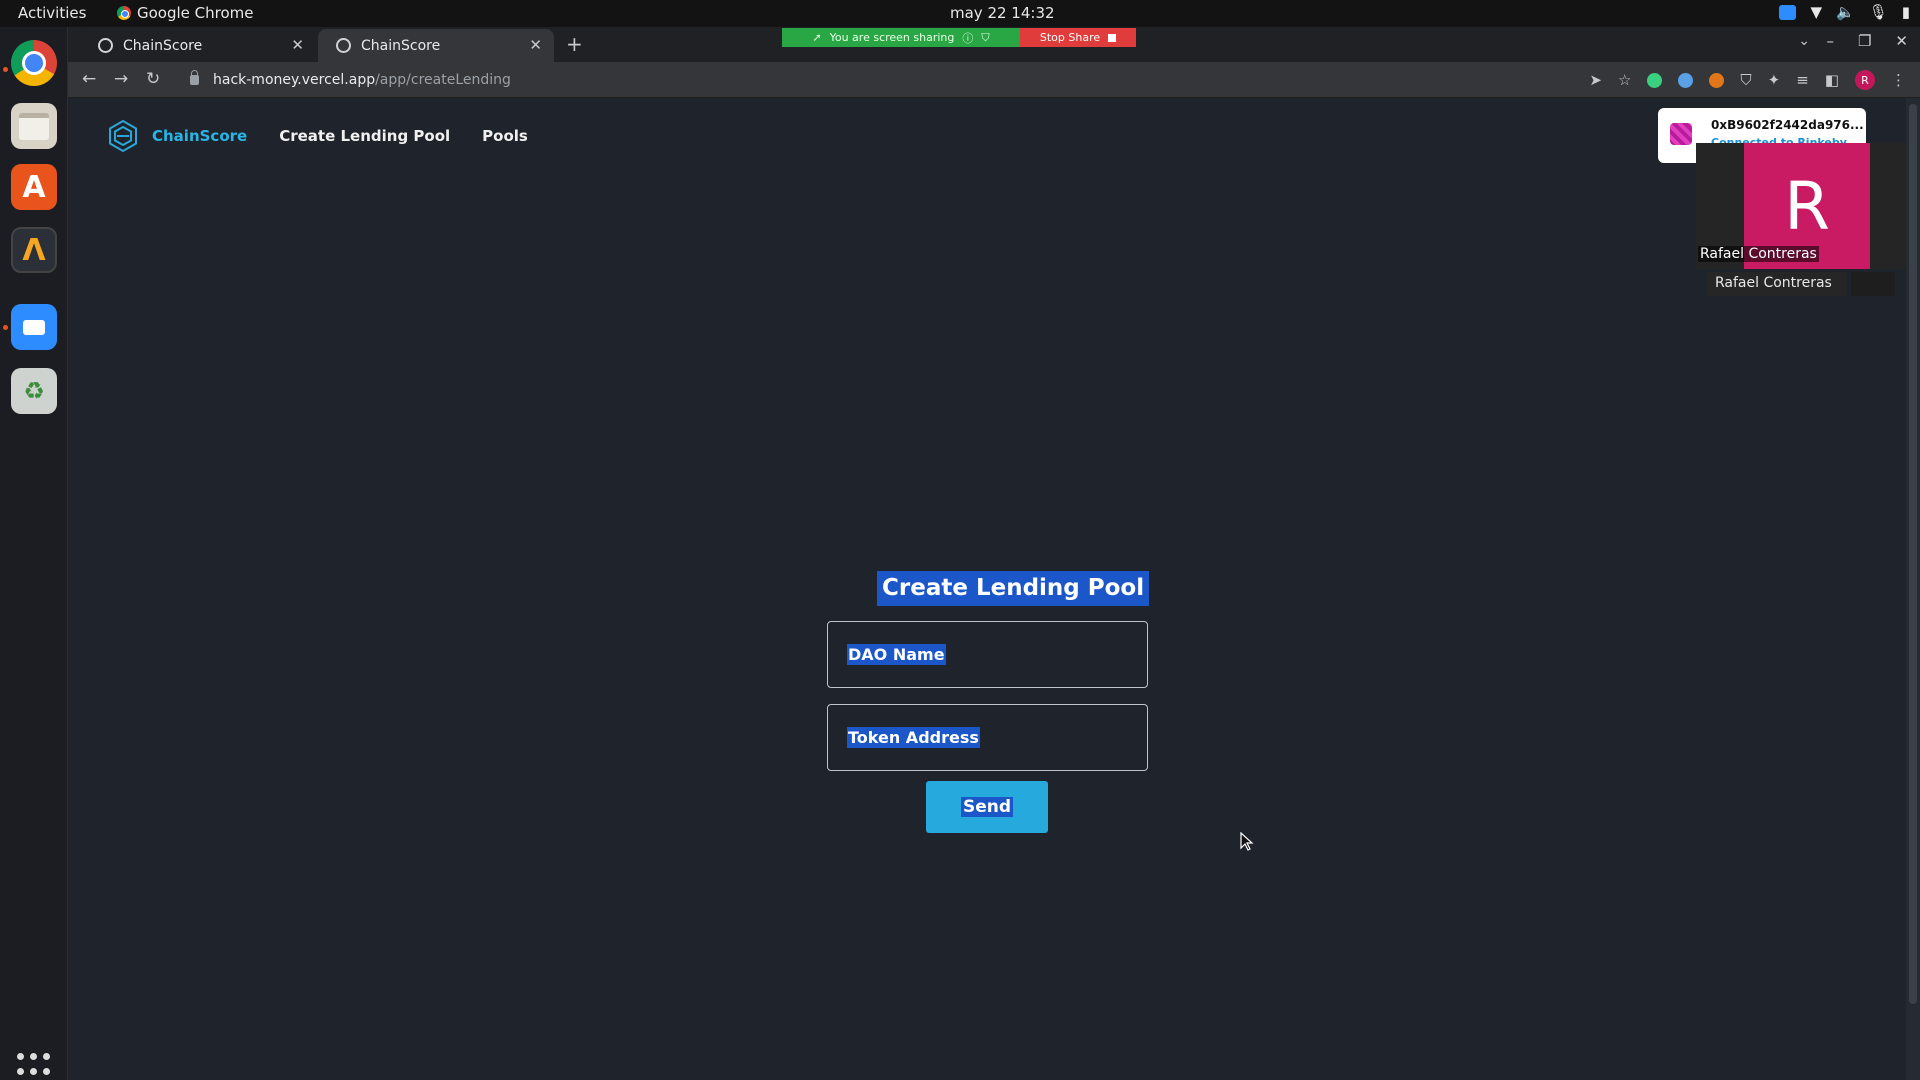 The height and width of the screenshot is (1080, 1920). I want to click on chrome-icon, so click(124, 13).